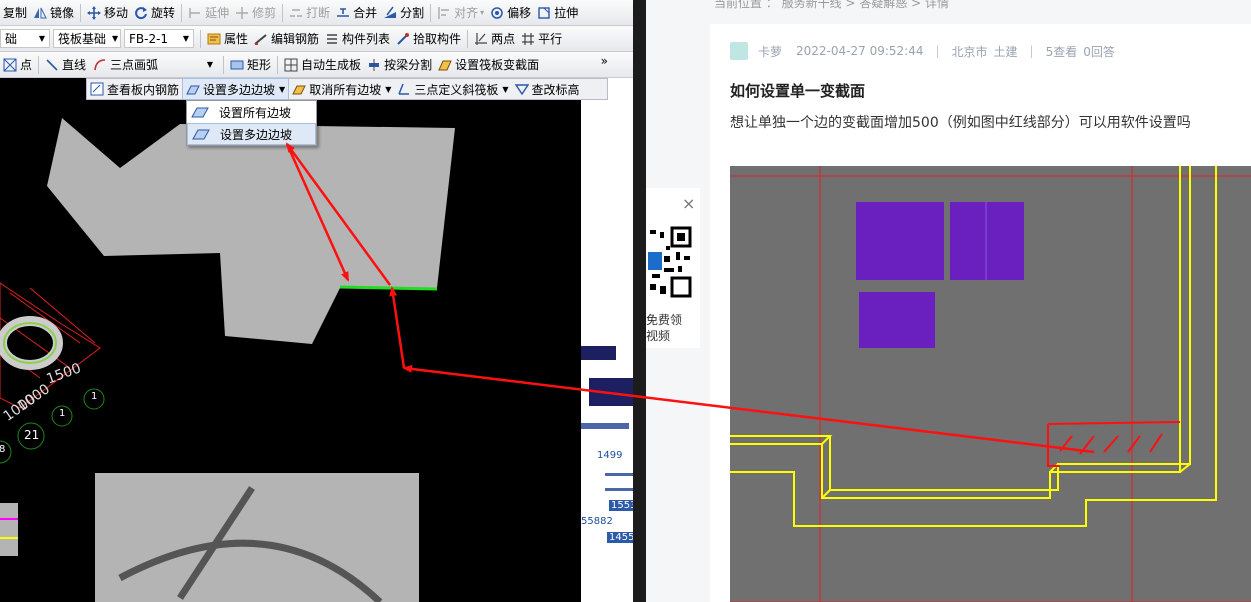 Image resolution: width=1251 pixels, height=602 pixels. I want to click on element-name-value: FB-2-1, so click(149, 38).